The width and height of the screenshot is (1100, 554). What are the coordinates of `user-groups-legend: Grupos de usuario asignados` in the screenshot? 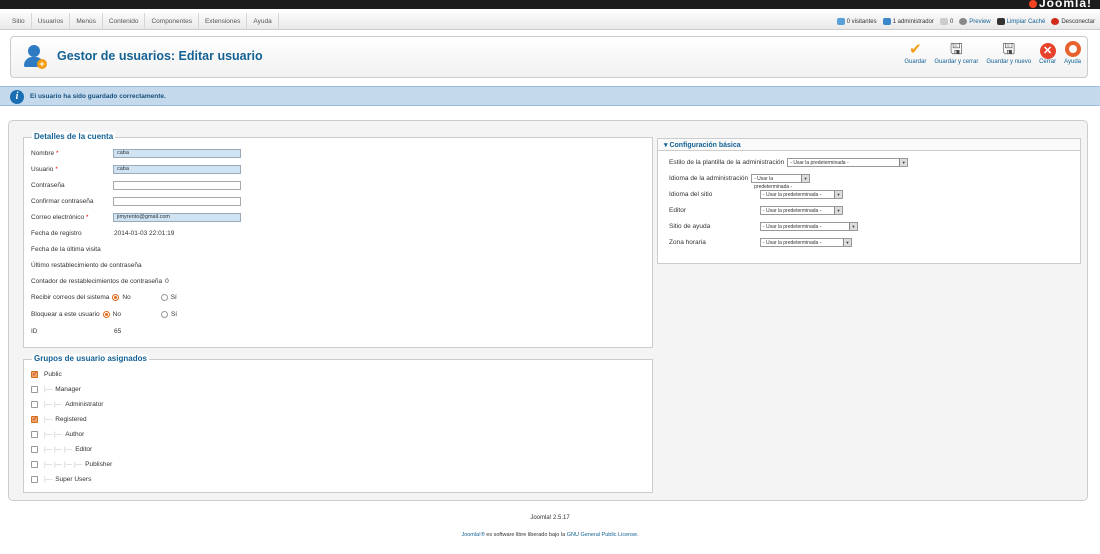 It's located at (90, 358).